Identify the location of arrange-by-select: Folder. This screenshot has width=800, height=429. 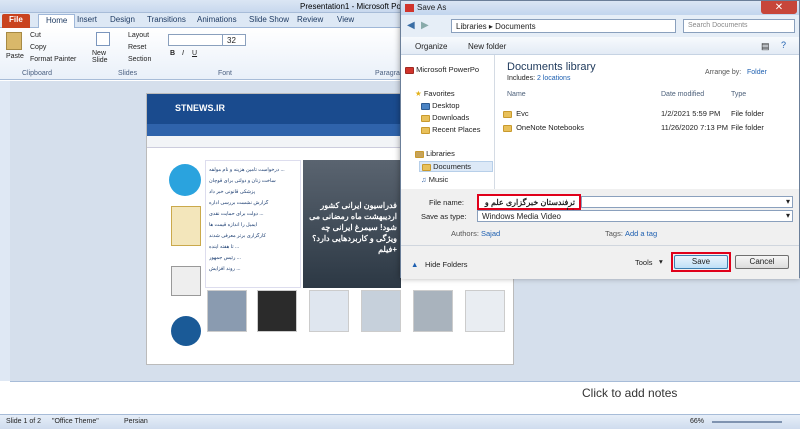
(757, 72).